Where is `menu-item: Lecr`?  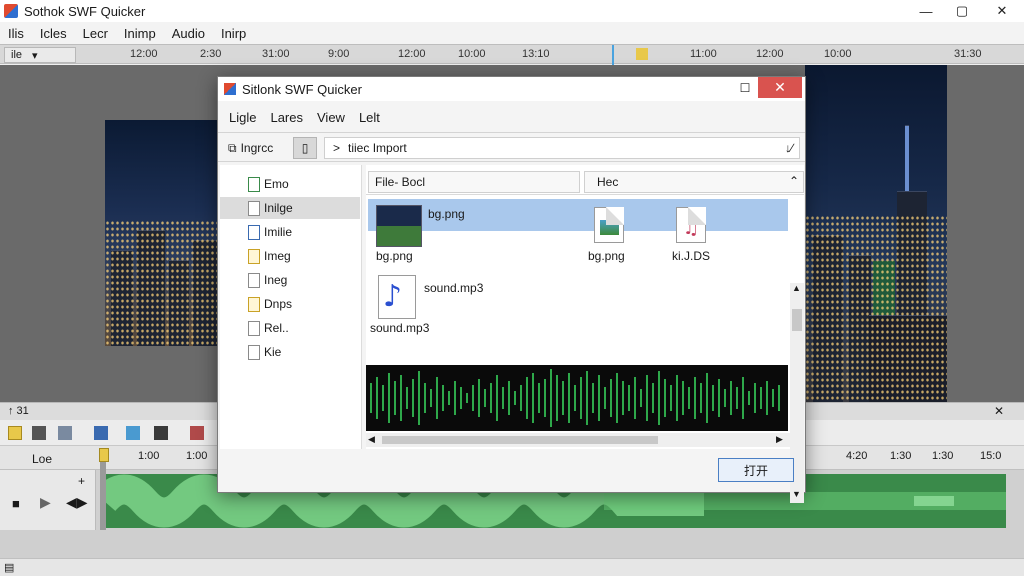
menu-item: Lecr is located at coordinates (95, 33).